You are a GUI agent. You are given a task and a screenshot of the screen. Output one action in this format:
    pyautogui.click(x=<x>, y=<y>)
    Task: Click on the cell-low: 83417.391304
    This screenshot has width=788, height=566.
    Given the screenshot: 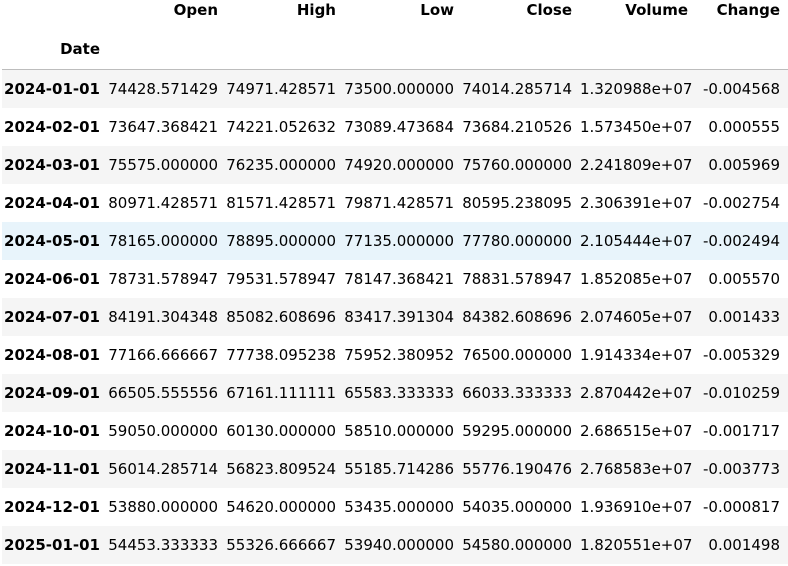 What is the action you would take?
    pyautogui.click(x=399, y=316)
    